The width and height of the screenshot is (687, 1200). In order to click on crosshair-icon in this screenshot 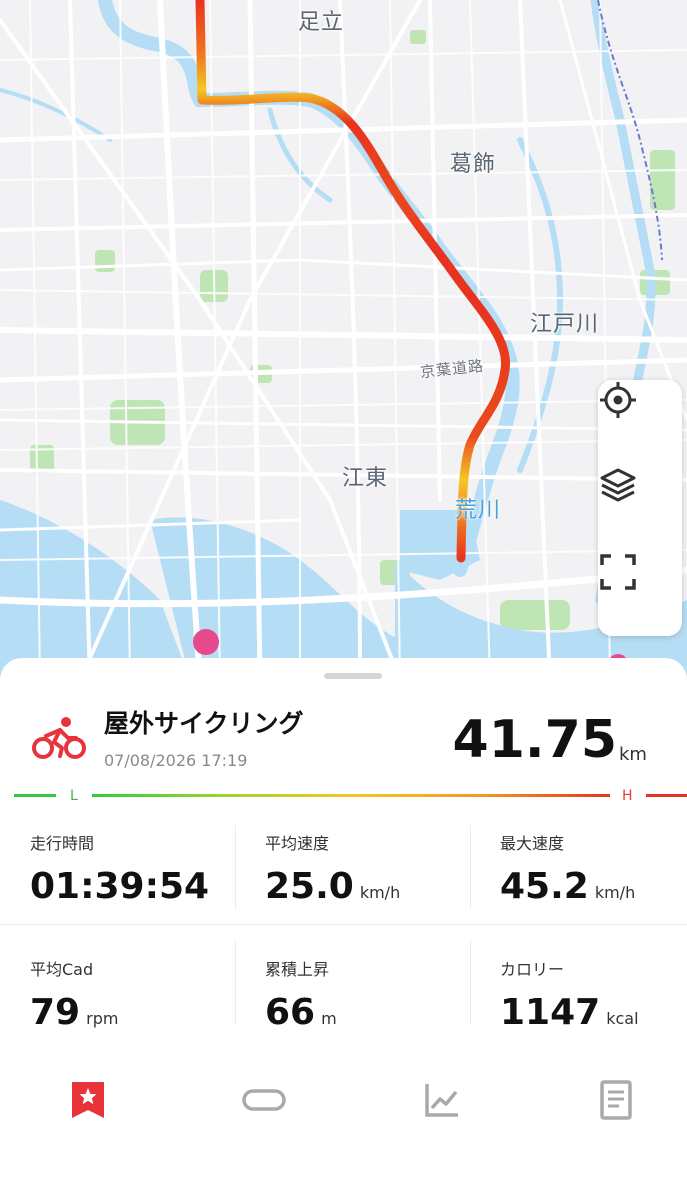, I will do `click(618, 400)`.